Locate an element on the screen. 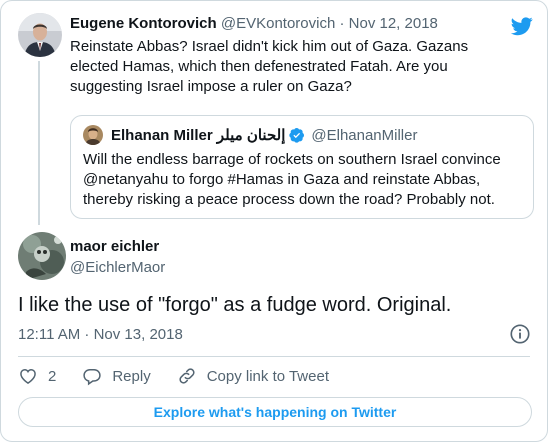 The height and width of the screenshot is (444, 550). reply-button: Reply is located at coordinates (116, 376).